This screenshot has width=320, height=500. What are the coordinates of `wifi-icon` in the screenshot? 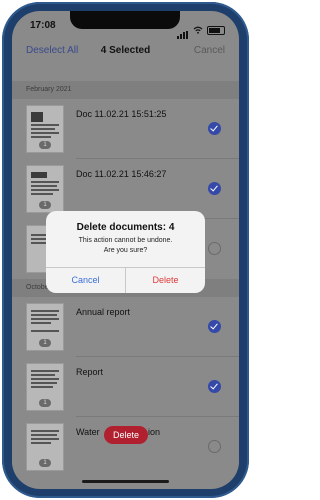 It's located at (198, 30).